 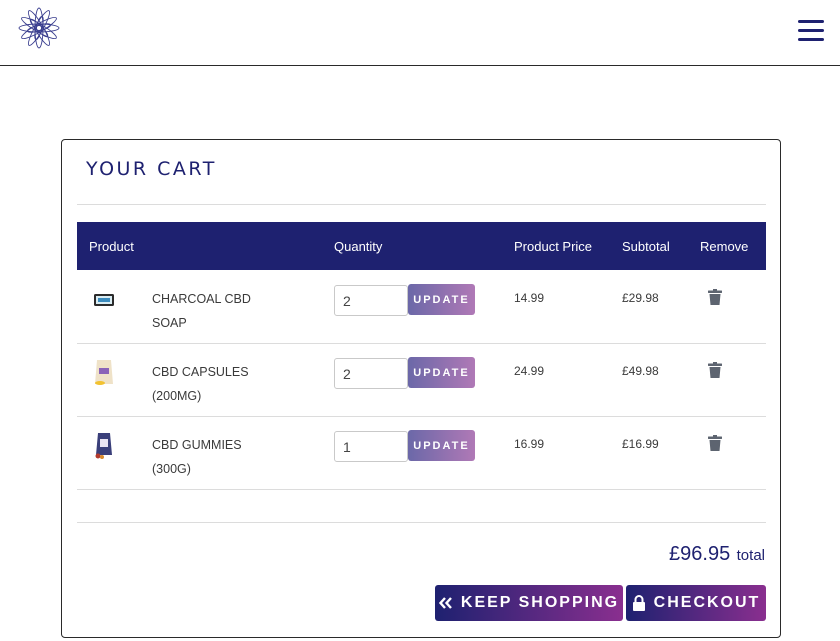 I want to click on lock-icon, so click(x=638, y=603).